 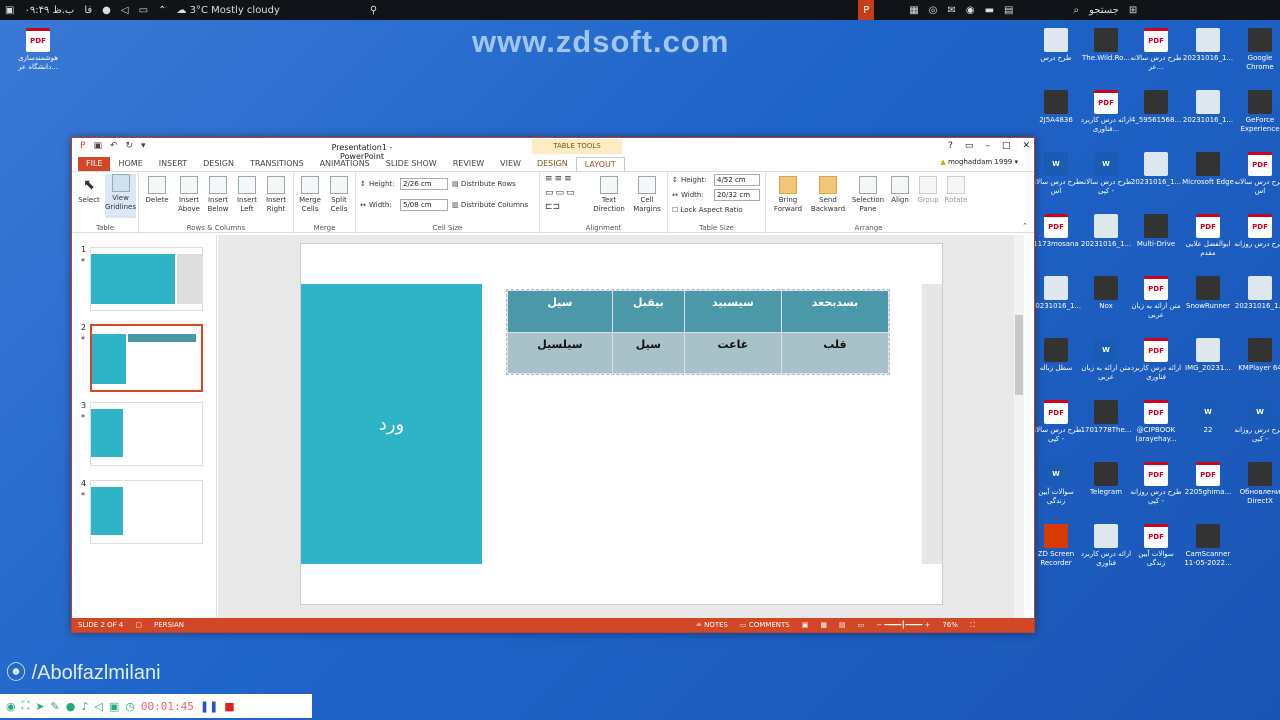 What do you see at coordinates (1156, 546) in the screenshot?
I see `desktop-icon: PDF سوالات آیین زندگی` at bounding box center [1156, 546].